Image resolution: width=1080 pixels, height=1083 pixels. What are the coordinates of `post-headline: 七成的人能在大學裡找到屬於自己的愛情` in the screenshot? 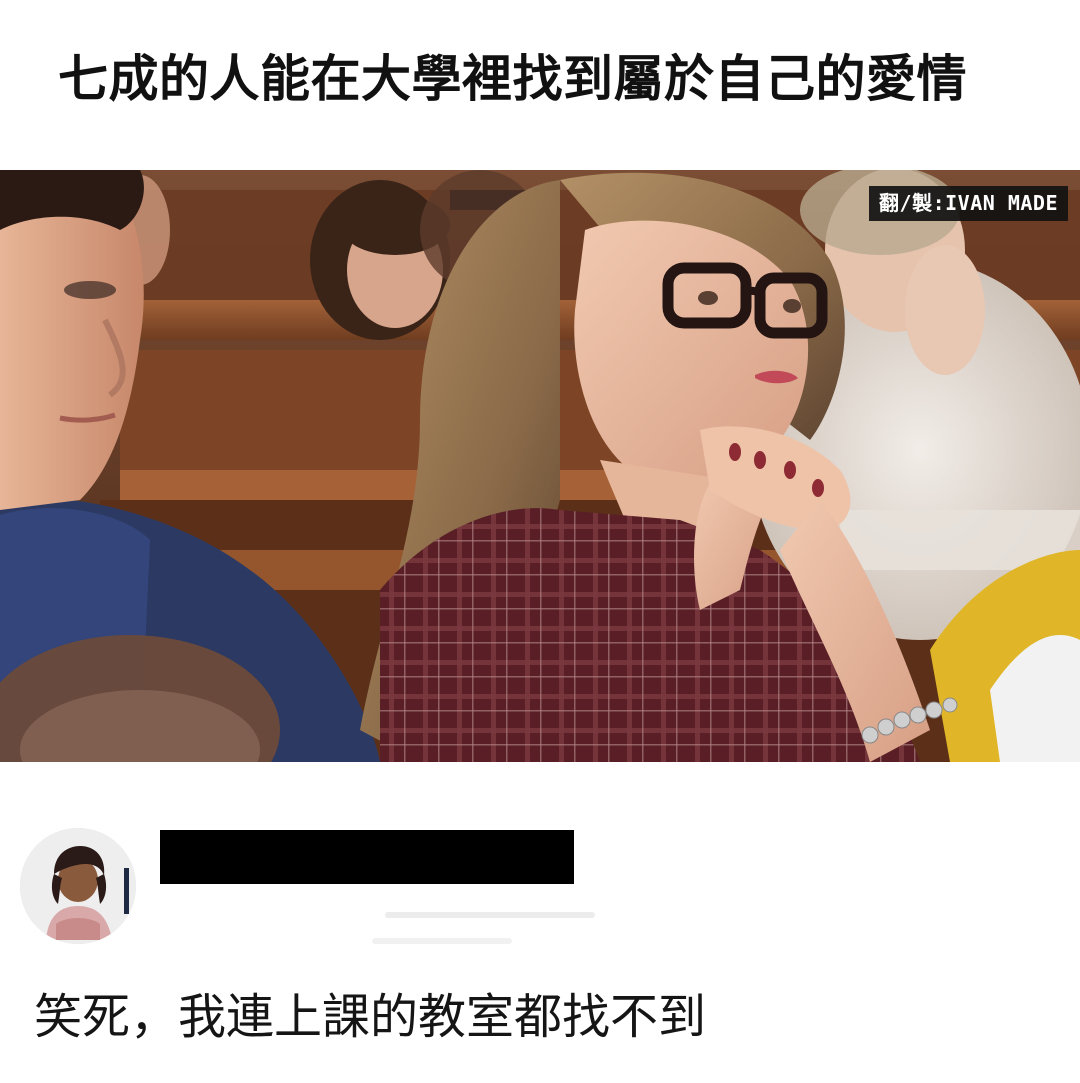 It's located at (512, 79).